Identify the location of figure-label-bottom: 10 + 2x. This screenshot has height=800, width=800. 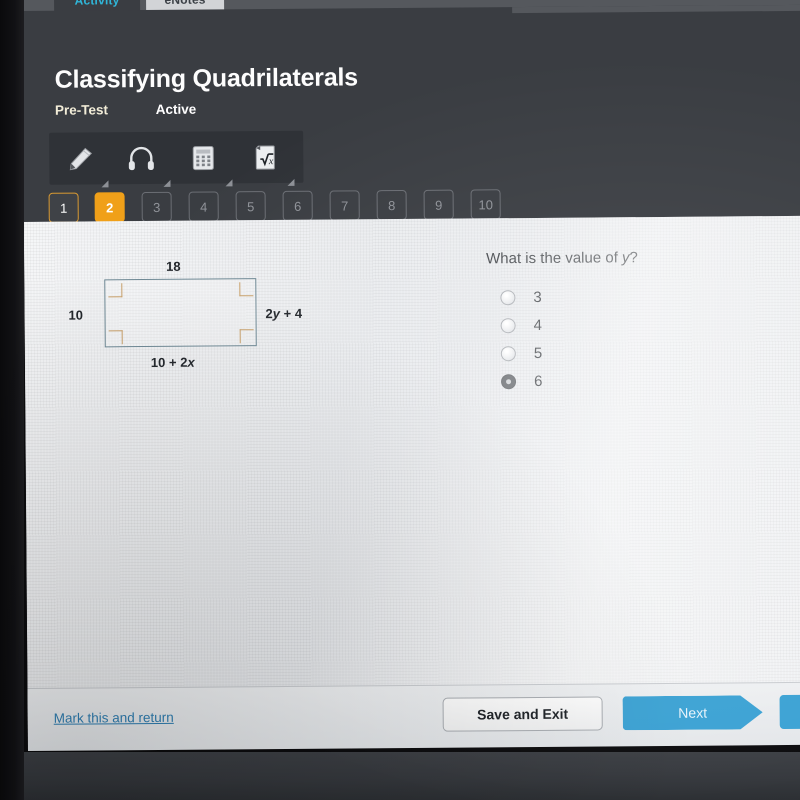
(173, 362).